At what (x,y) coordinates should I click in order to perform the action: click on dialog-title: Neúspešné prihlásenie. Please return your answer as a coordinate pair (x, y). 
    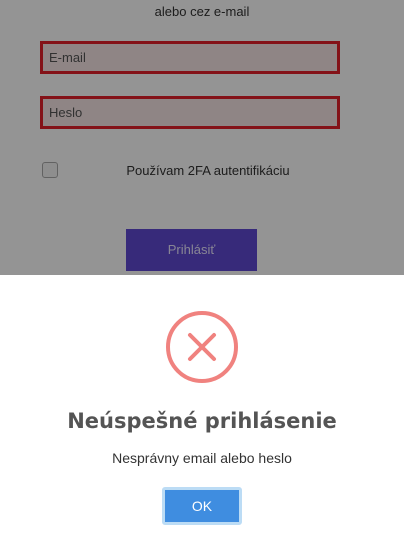
    Looking at the image, I should click on (202, 421).